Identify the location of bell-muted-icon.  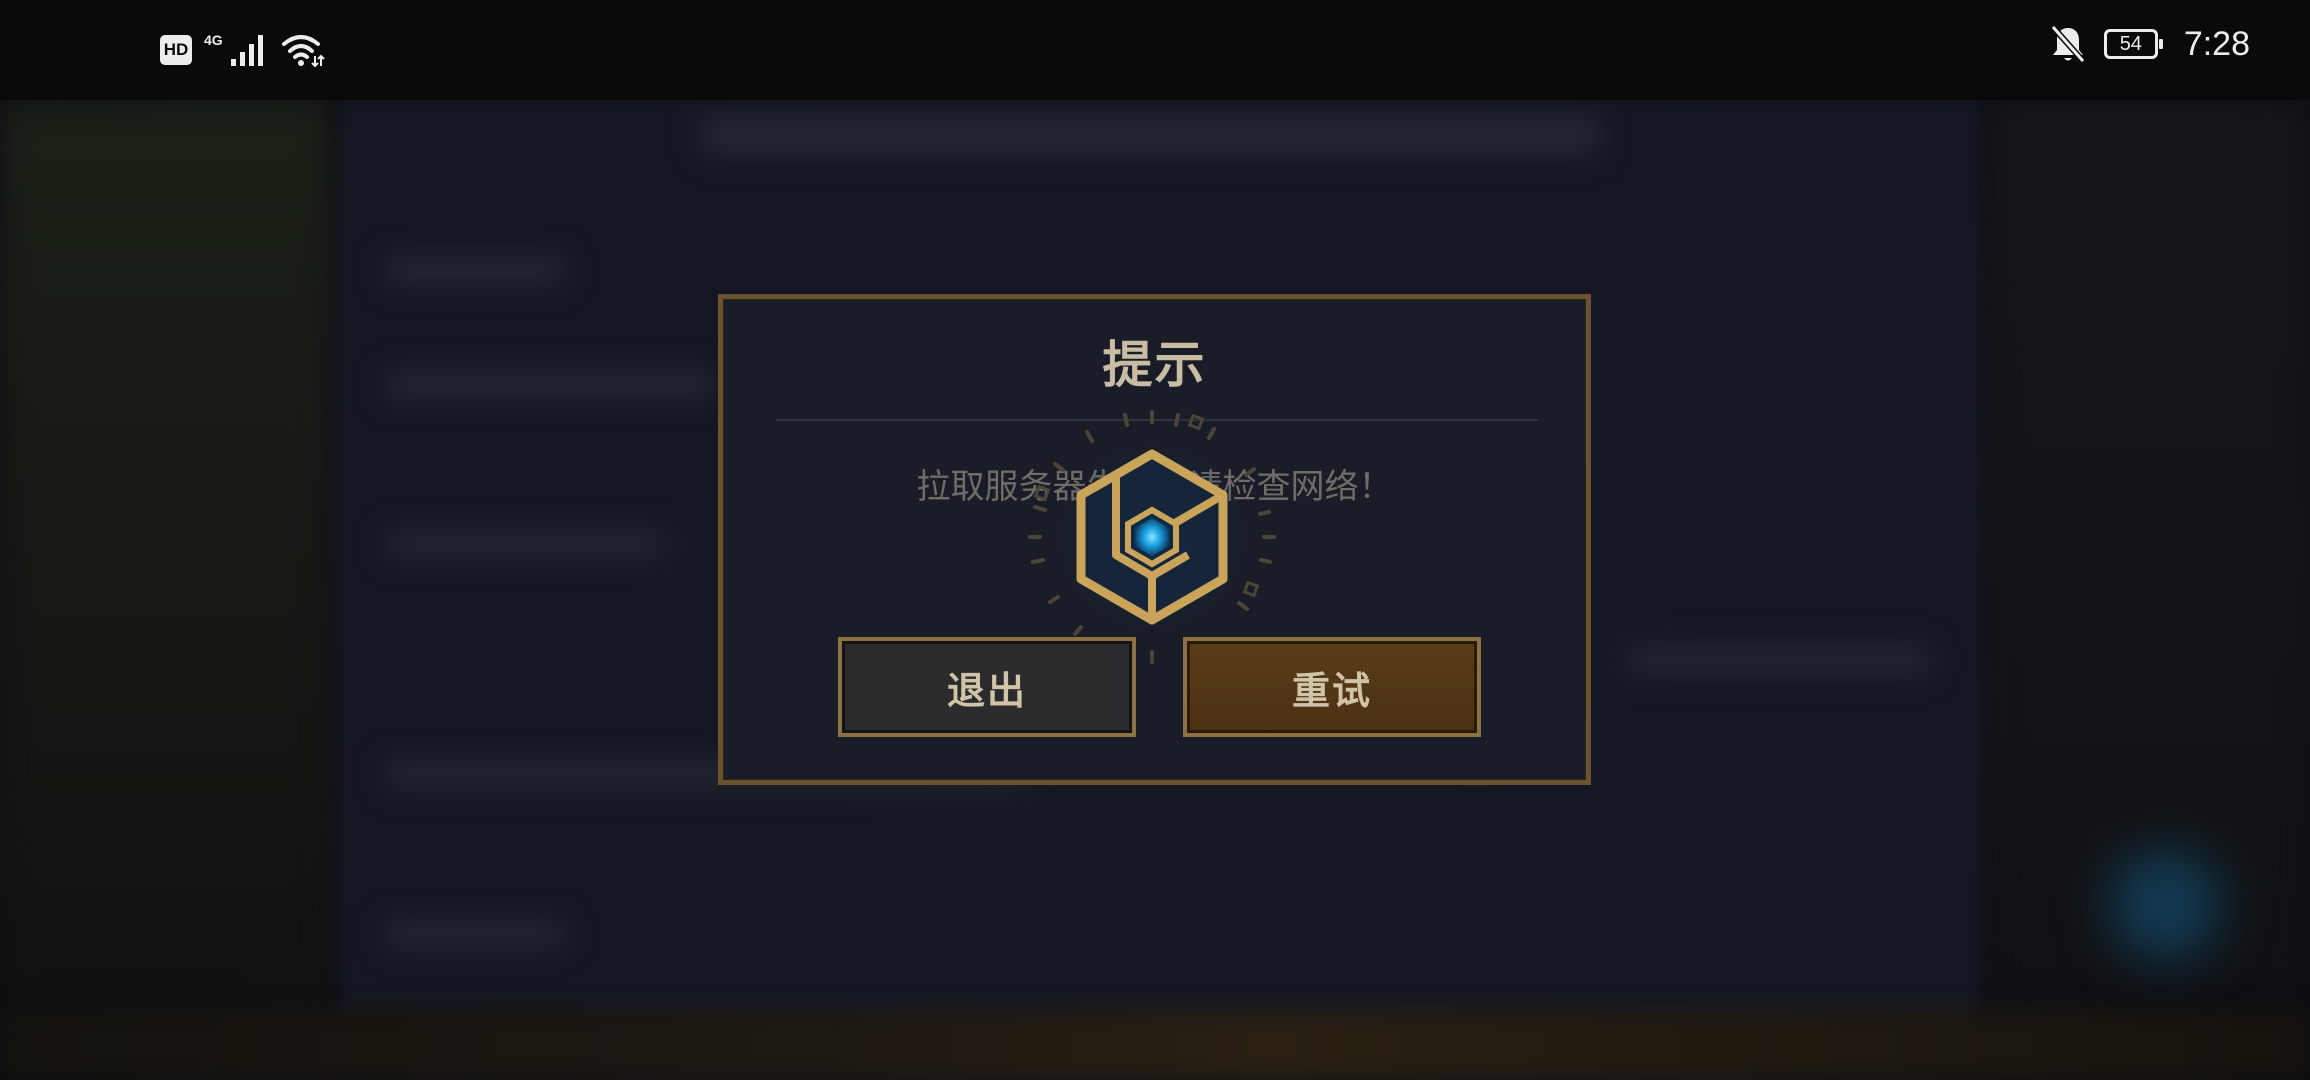
(2068, 44).